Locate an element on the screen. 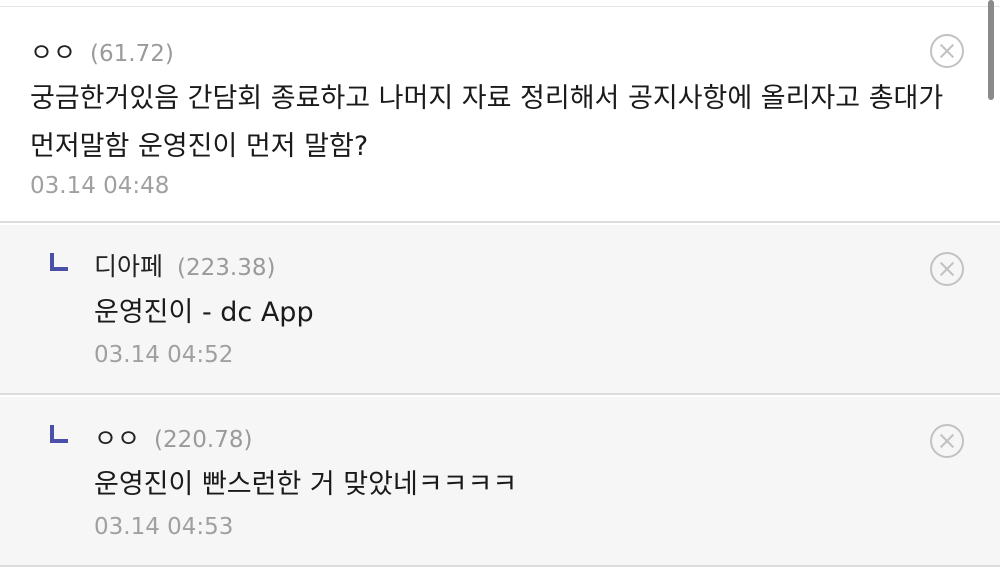  comment-date: 03.14 04:48 is located at coordinates (100, 186).